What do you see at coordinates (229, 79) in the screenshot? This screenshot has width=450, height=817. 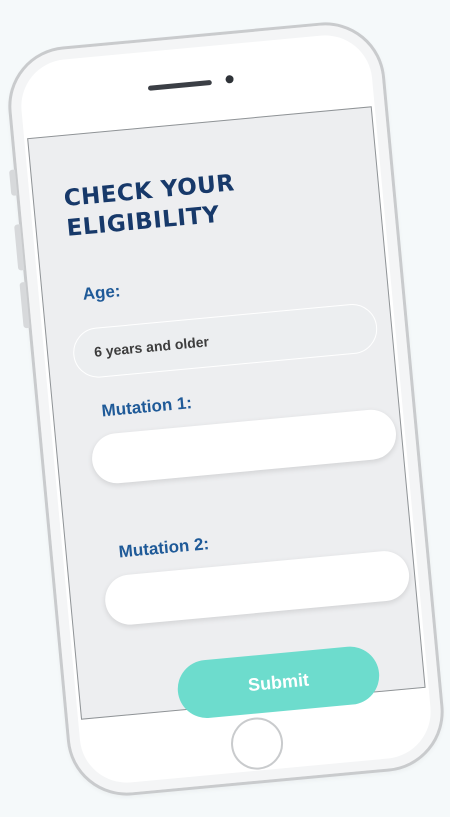 I see `camera-icon` at bounding box center [229, 79].